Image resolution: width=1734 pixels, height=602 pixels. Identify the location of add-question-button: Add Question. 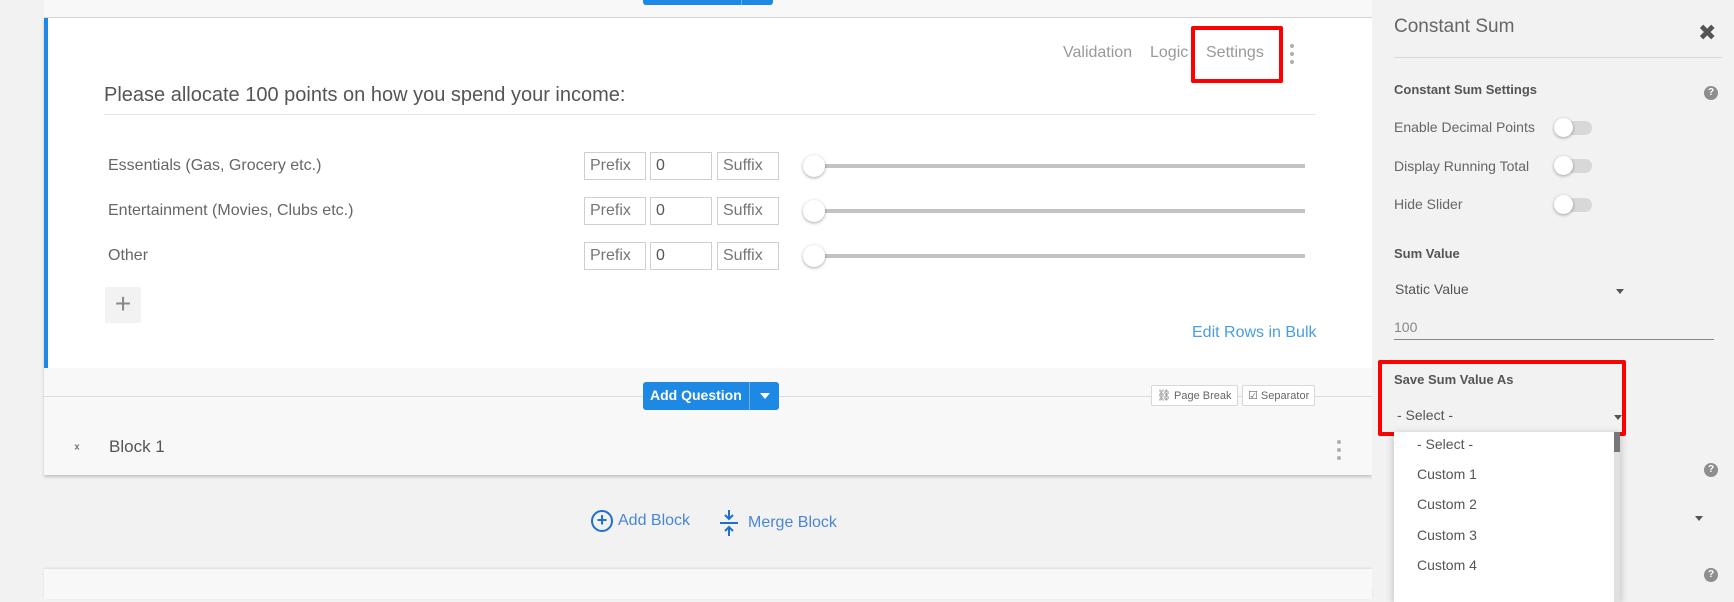
(711, 396).